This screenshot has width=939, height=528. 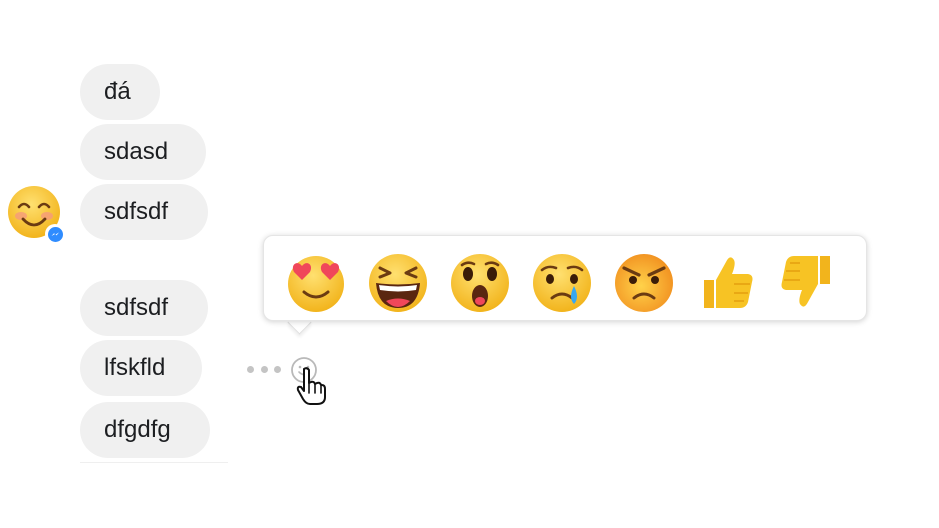 I want to click on message-bubble: dfgdfg, so click(x=145, y=430).